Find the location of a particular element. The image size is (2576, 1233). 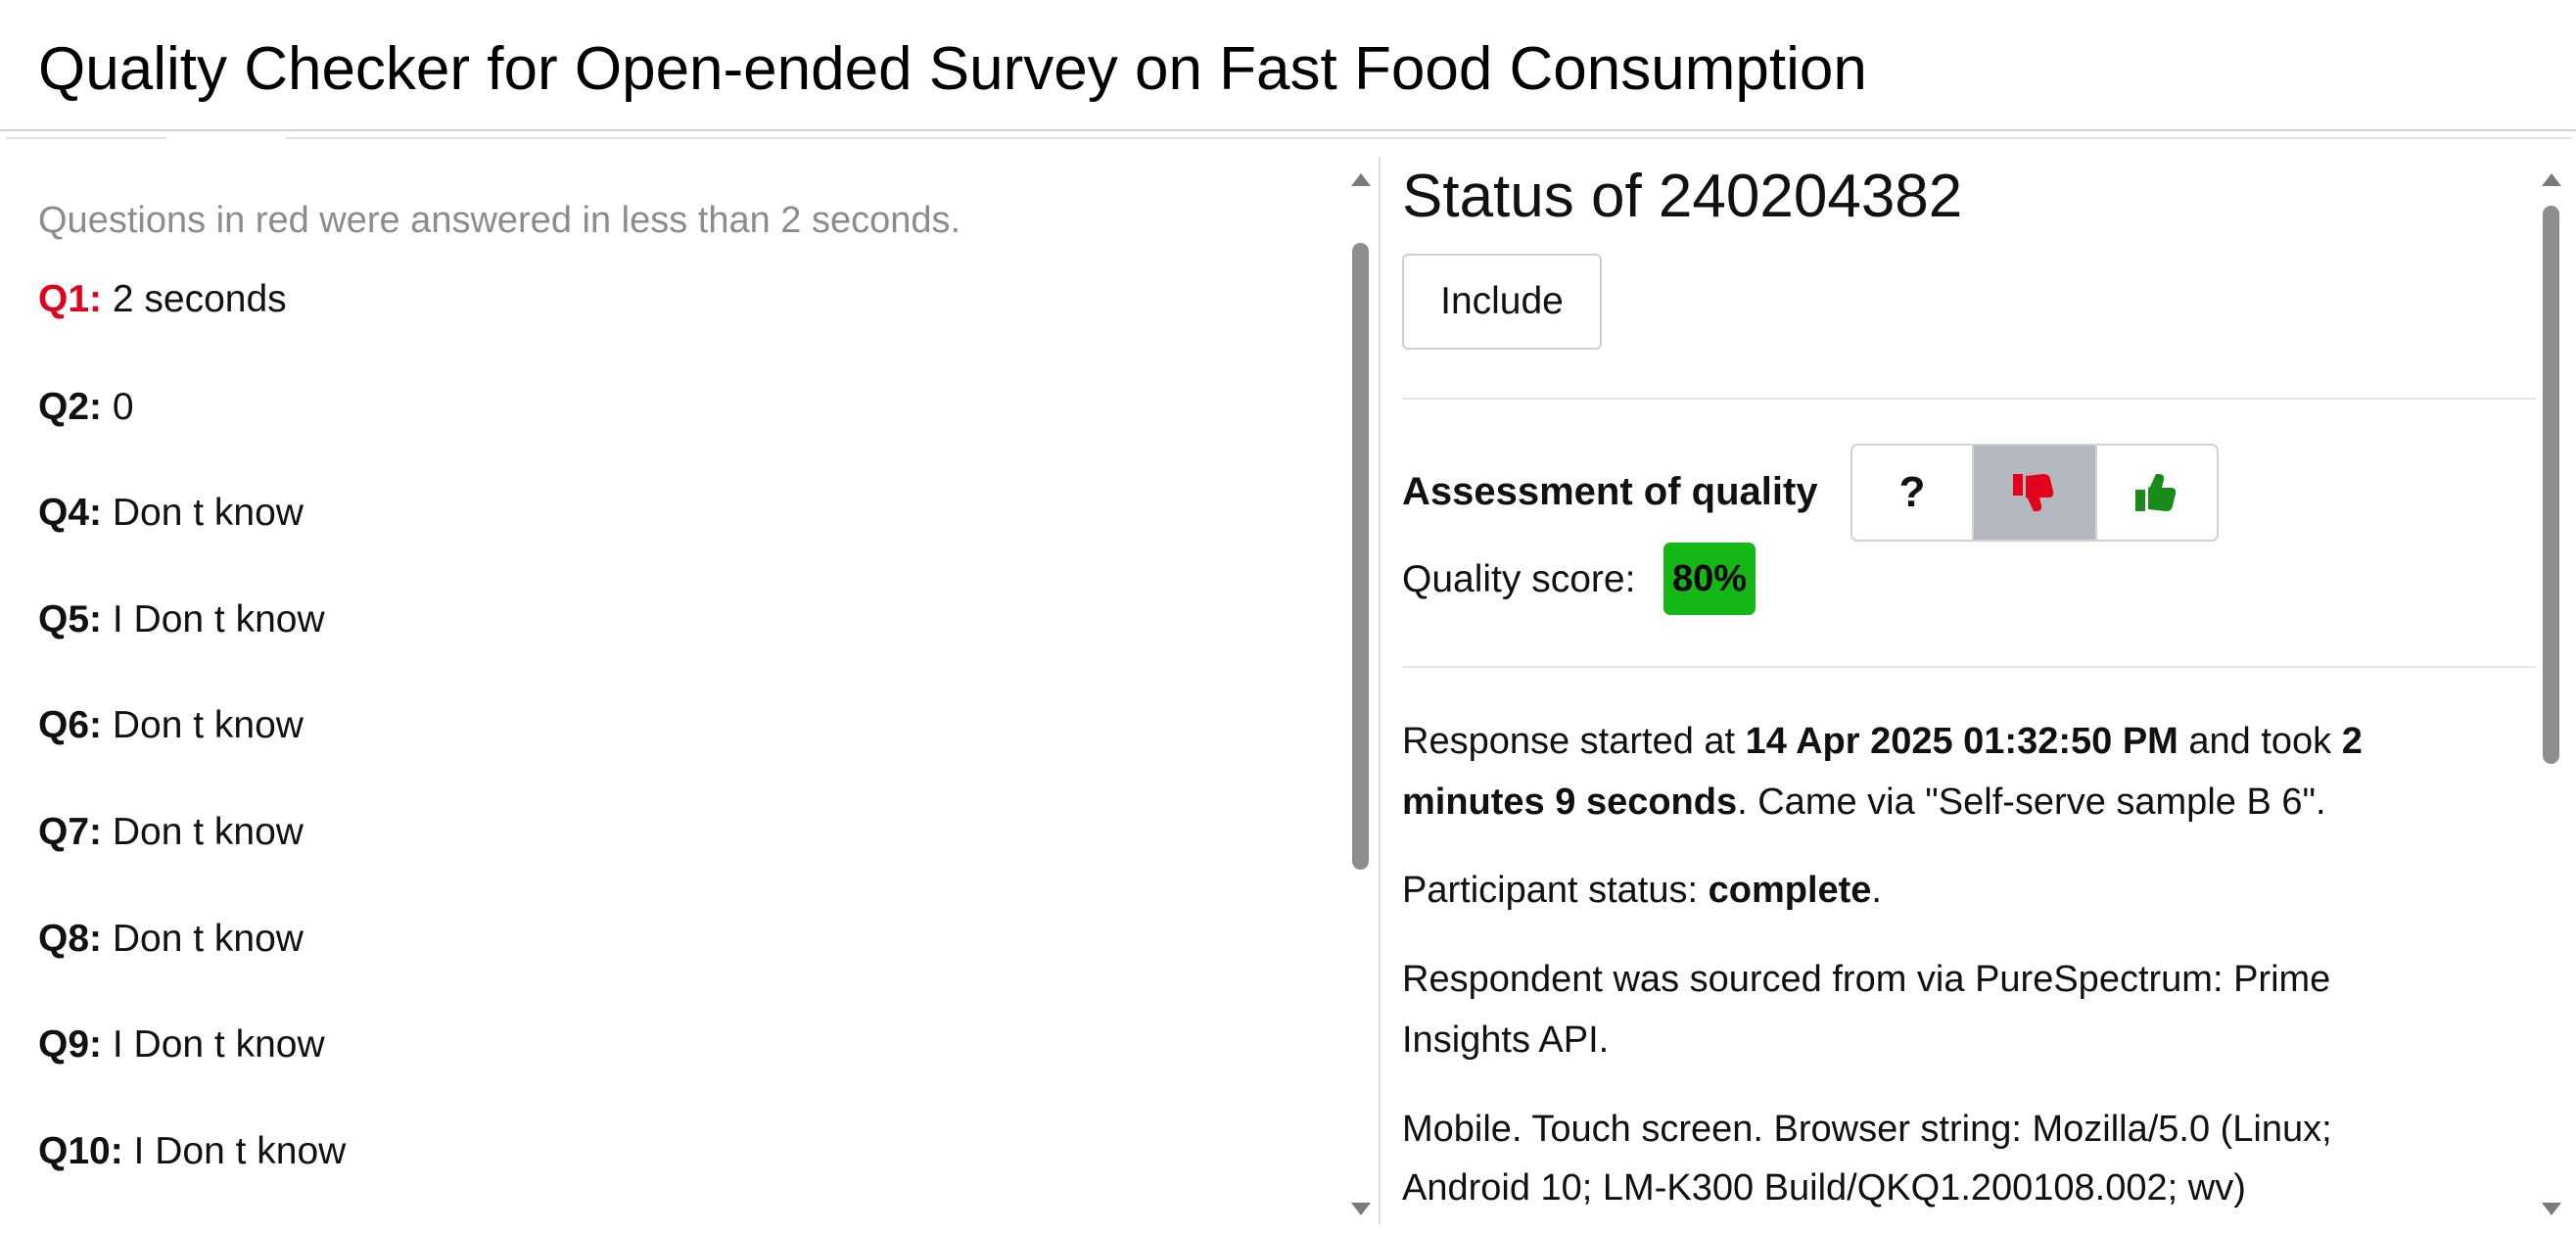

question-label: Q5: is located at coordinates (70, 619).